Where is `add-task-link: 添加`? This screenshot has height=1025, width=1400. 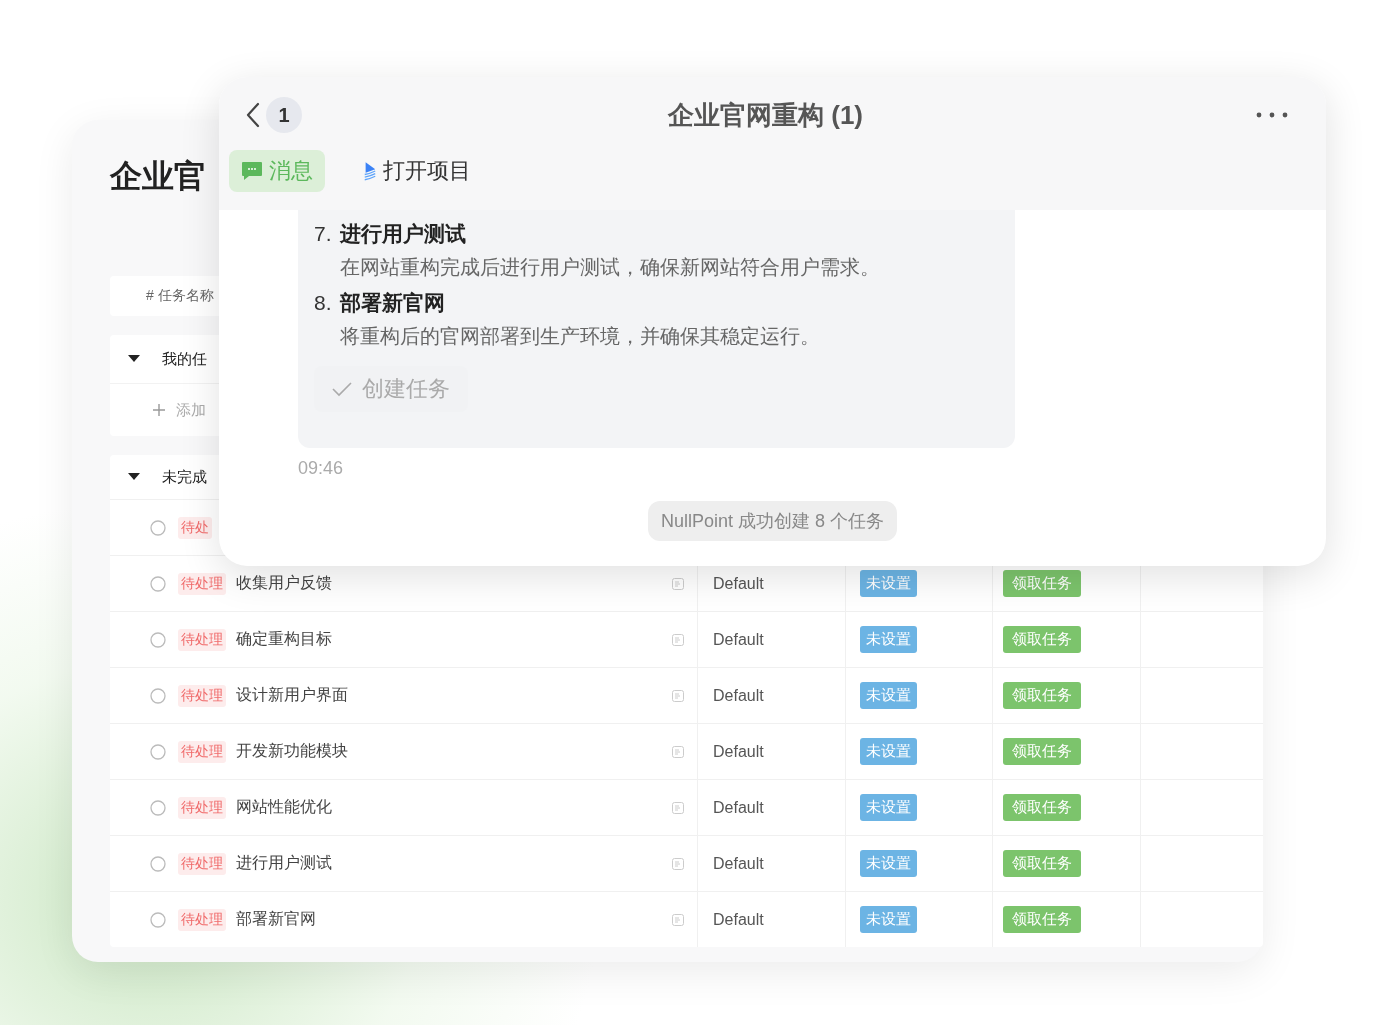 add-task-link: 添加 is located at coordinates (191, 410).